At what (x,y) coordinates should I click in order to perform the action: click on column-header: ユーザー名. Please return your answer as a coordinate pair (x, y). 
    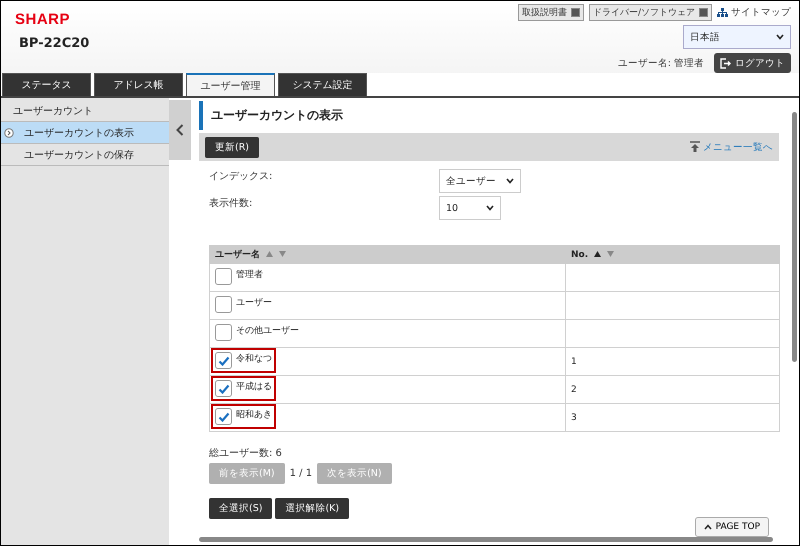
    Looking at the image, I should click on (388, 255).